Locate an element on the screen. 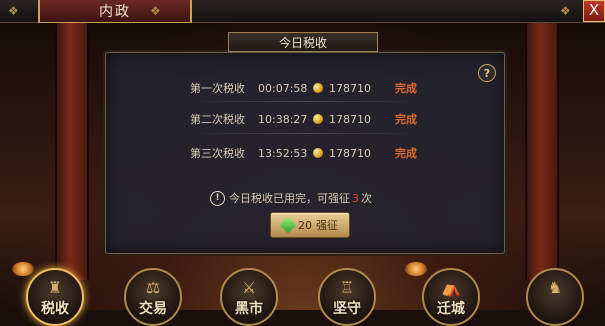 The width and height of the screenshot is (605, 326). trade-icon: ⚖ is located at coordinates (153, 287).